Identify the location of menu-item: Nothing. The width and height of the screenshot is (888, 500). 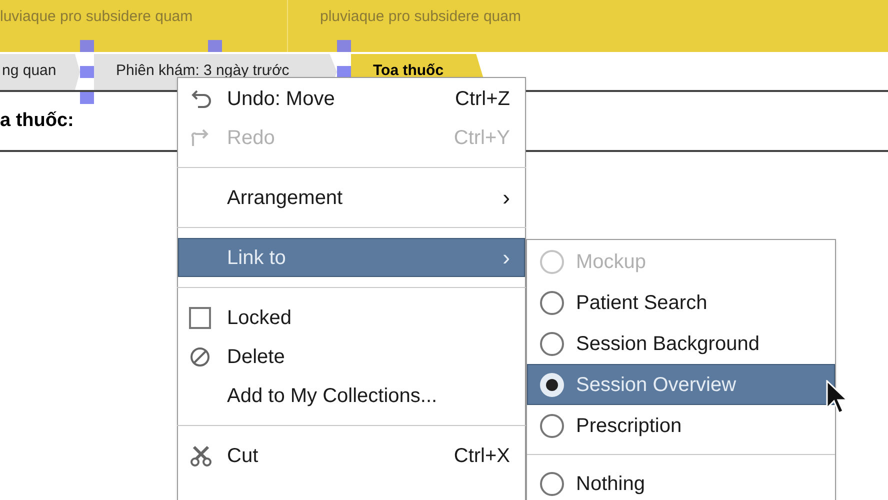
(681, 481).